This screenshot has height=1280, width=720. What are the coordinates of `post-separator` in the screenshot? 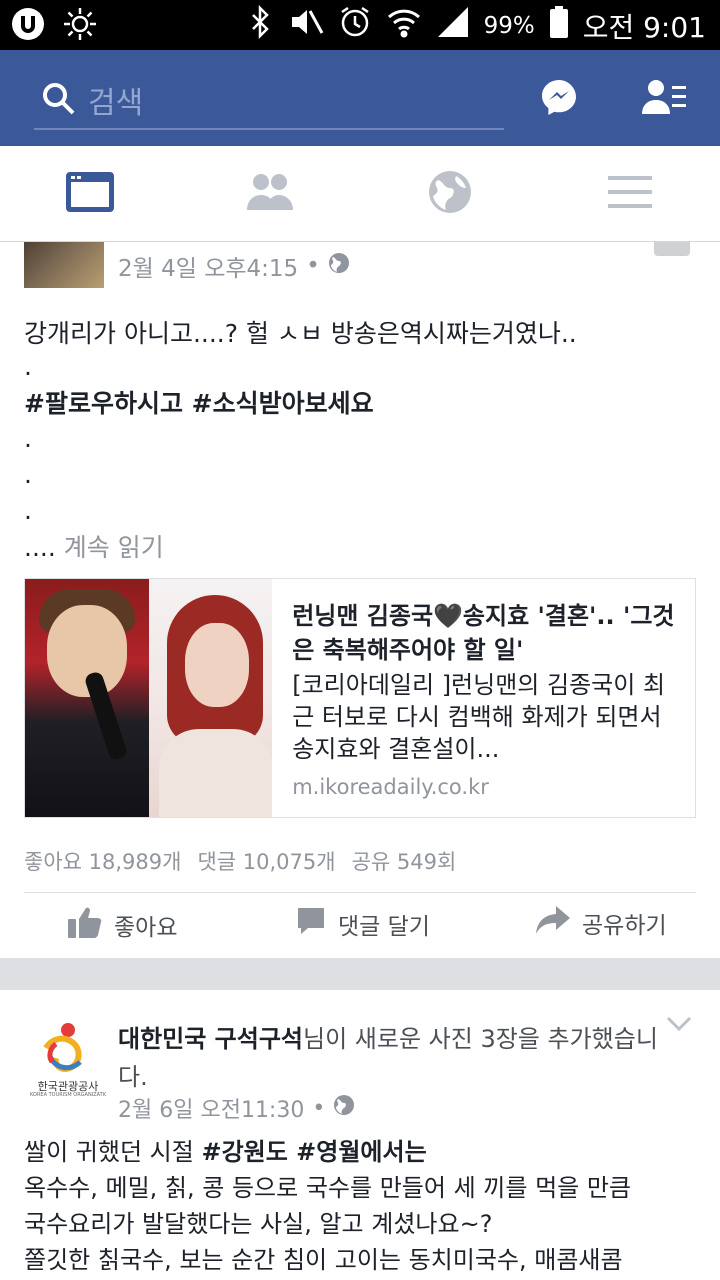 It's located at (360, 974).